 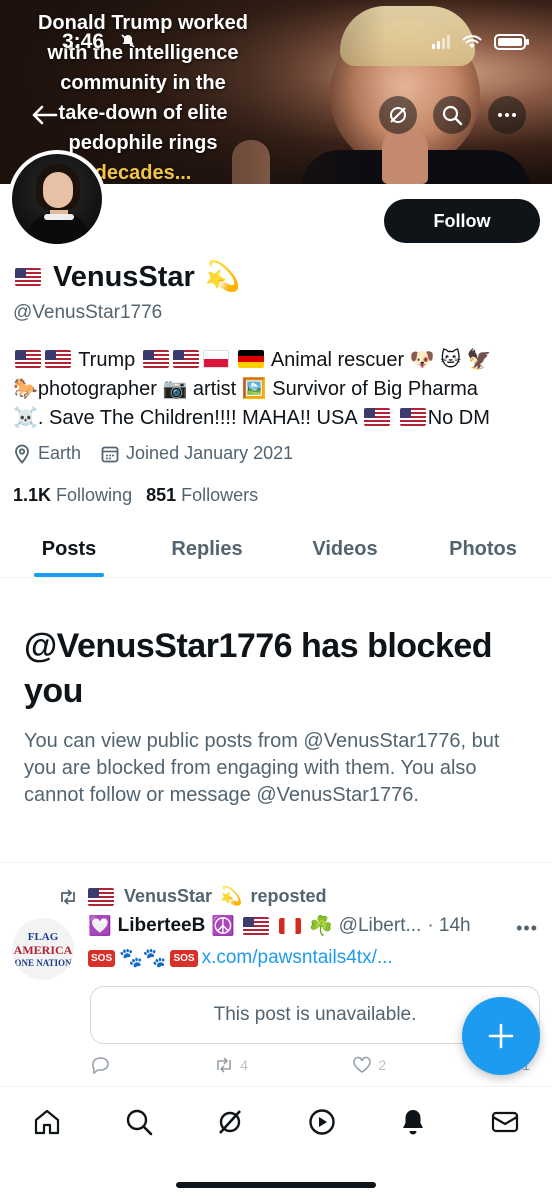 I want to click on post-author-avatar: FLAG AMERICA ONE NATION, so click(x=43, y=949).